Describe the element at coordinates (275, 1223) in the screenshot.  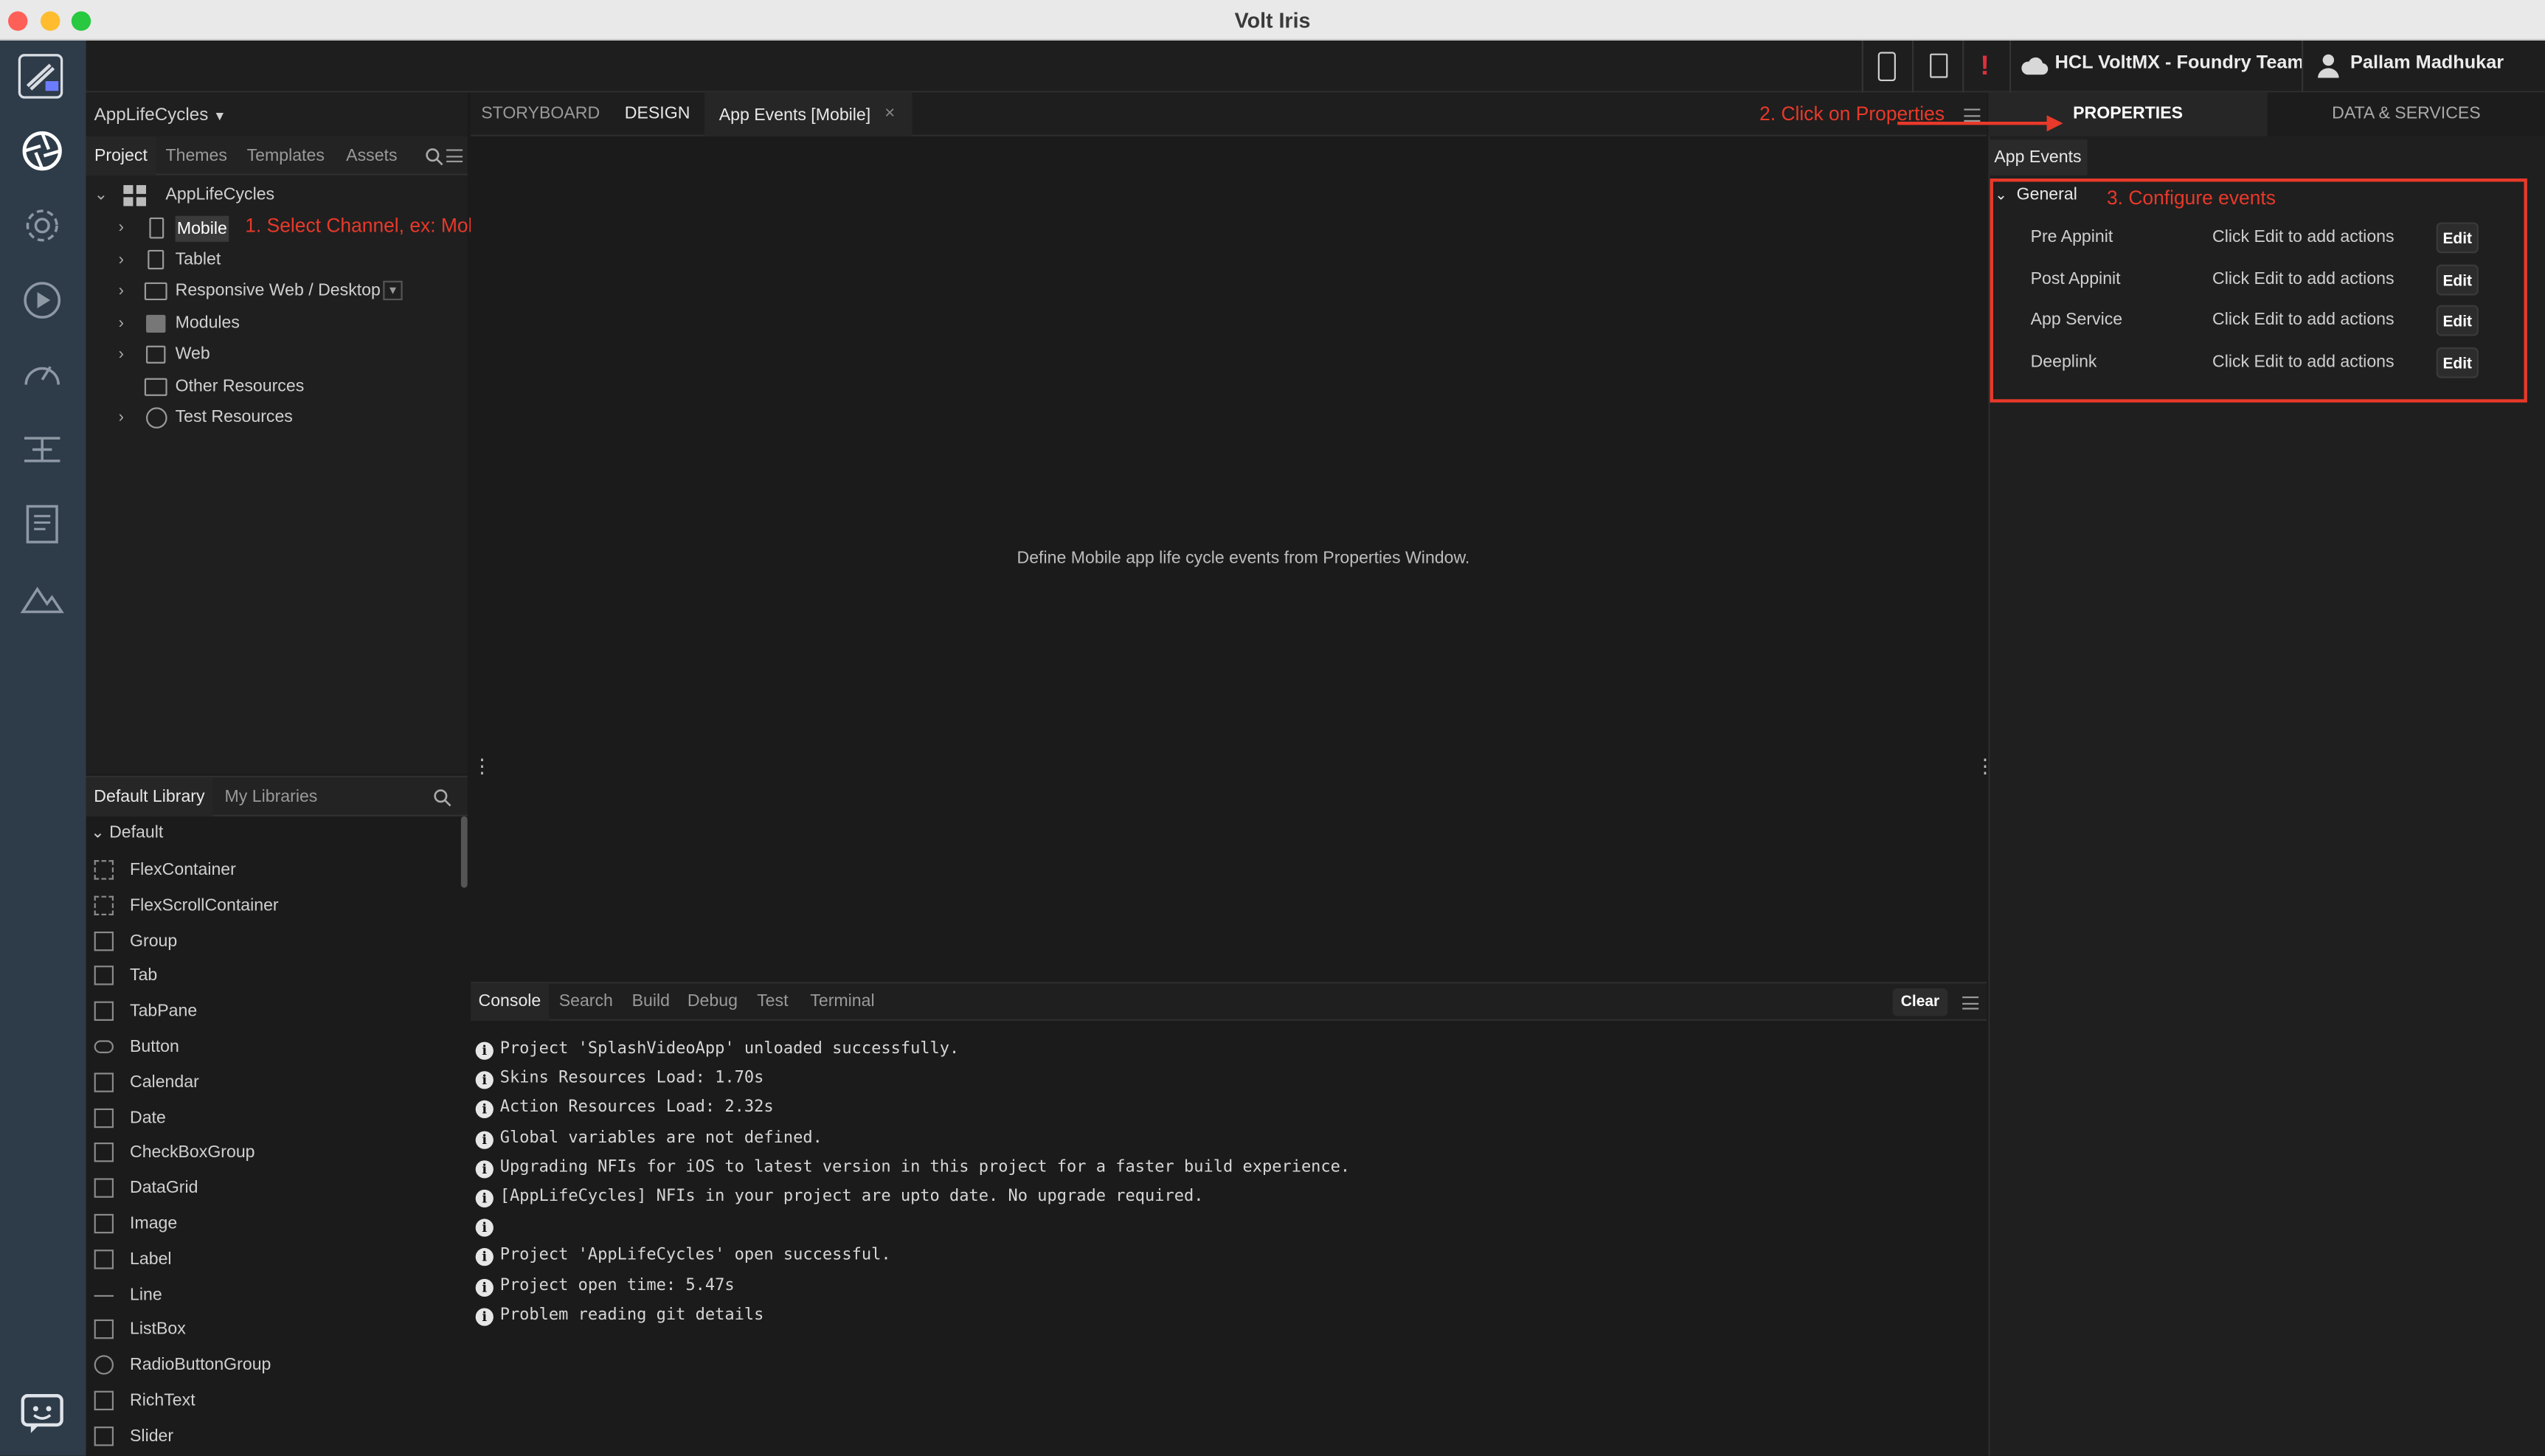
I see `library-item-image: Image` at that location.